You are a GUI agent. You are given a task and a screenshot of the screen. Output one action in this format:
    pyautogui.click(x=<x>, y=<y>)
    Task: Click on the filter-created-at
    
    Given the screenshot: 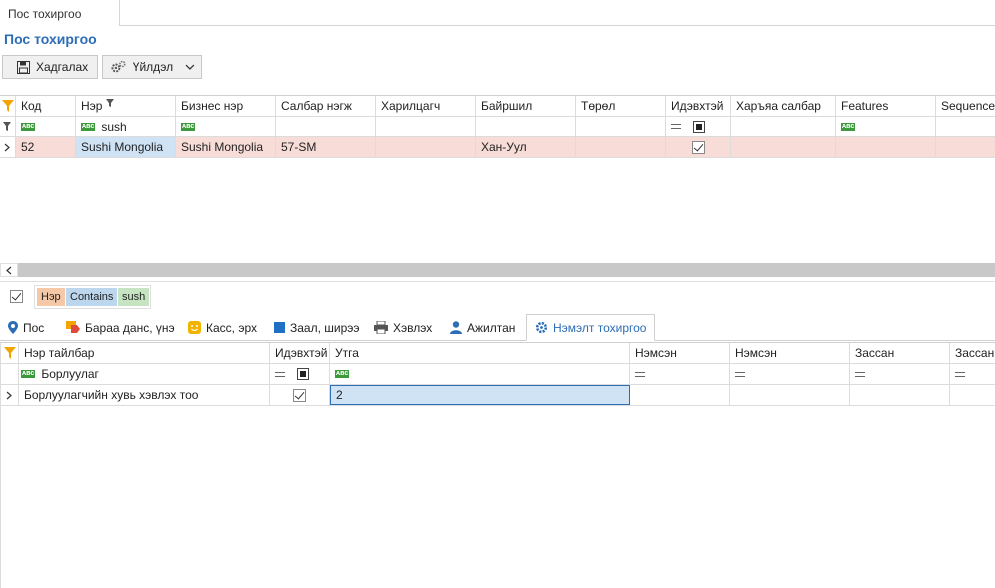 What is the action you would take?
    pyautogui.click(x=790, y=374)
    